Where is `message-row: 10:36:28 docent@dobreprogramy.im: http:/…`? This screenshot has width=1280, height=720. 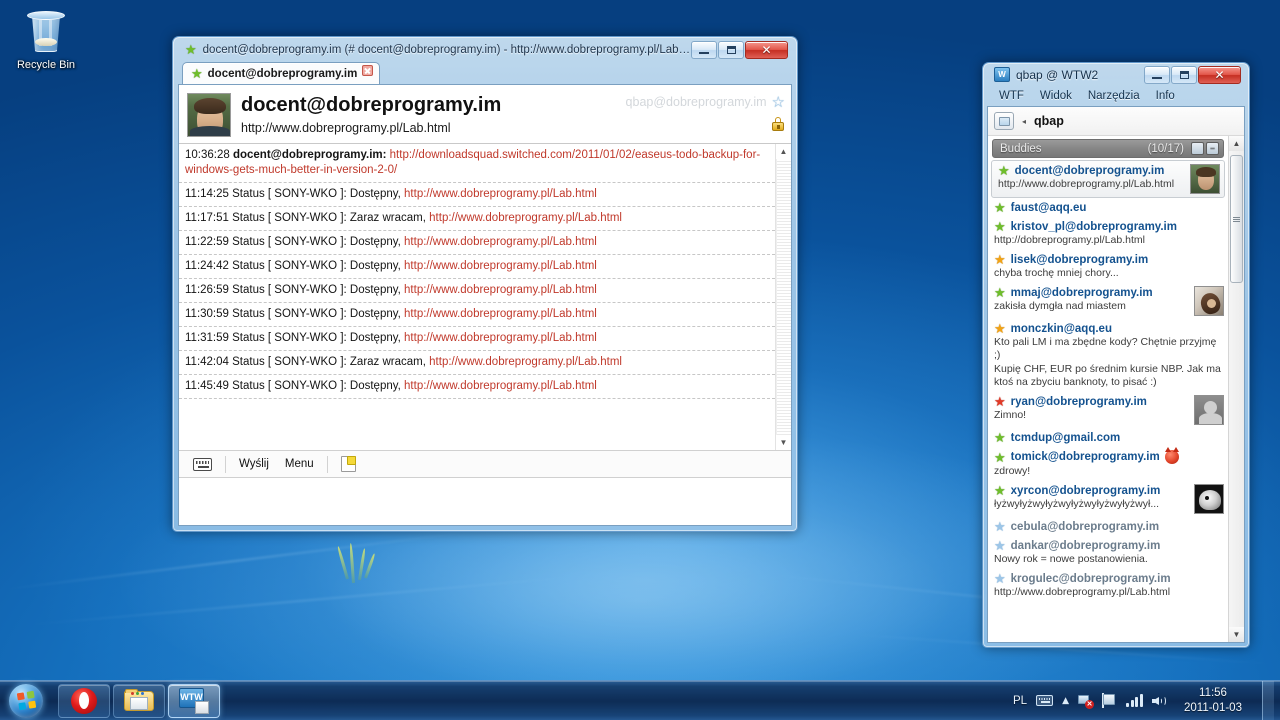 message-row: 10:36:28 docent@dobreprogramy.im: http:/… is located at coordinates (477, 163).